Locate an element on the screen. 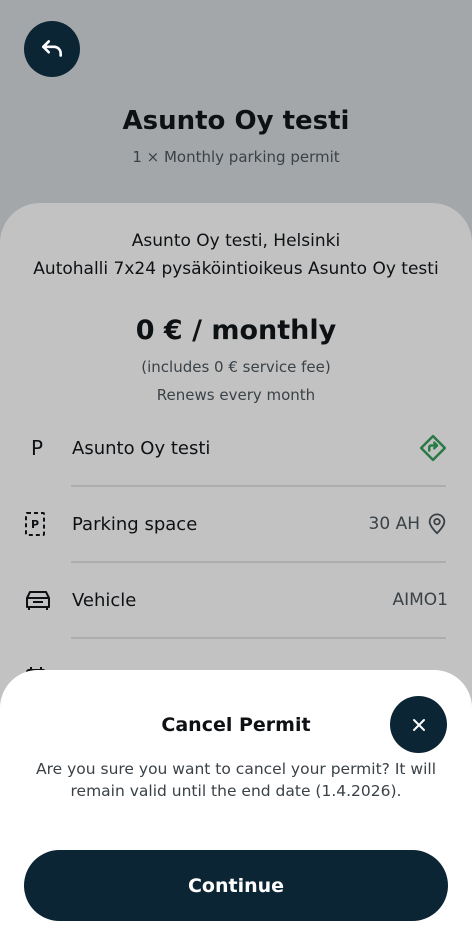  car-icon is located at coordinates (39, 600).